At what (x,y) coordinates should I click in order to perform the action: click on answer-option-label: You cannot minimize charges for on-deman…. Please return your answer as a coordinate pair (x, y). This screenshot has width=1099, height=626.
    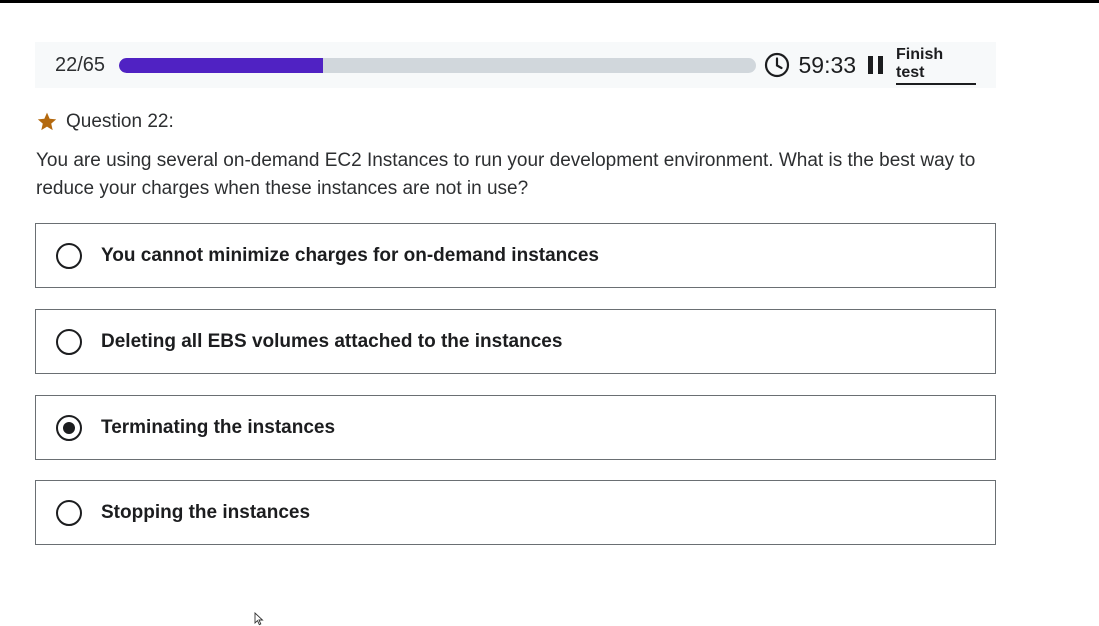
    Looking at the image, I should click on (350, 255).